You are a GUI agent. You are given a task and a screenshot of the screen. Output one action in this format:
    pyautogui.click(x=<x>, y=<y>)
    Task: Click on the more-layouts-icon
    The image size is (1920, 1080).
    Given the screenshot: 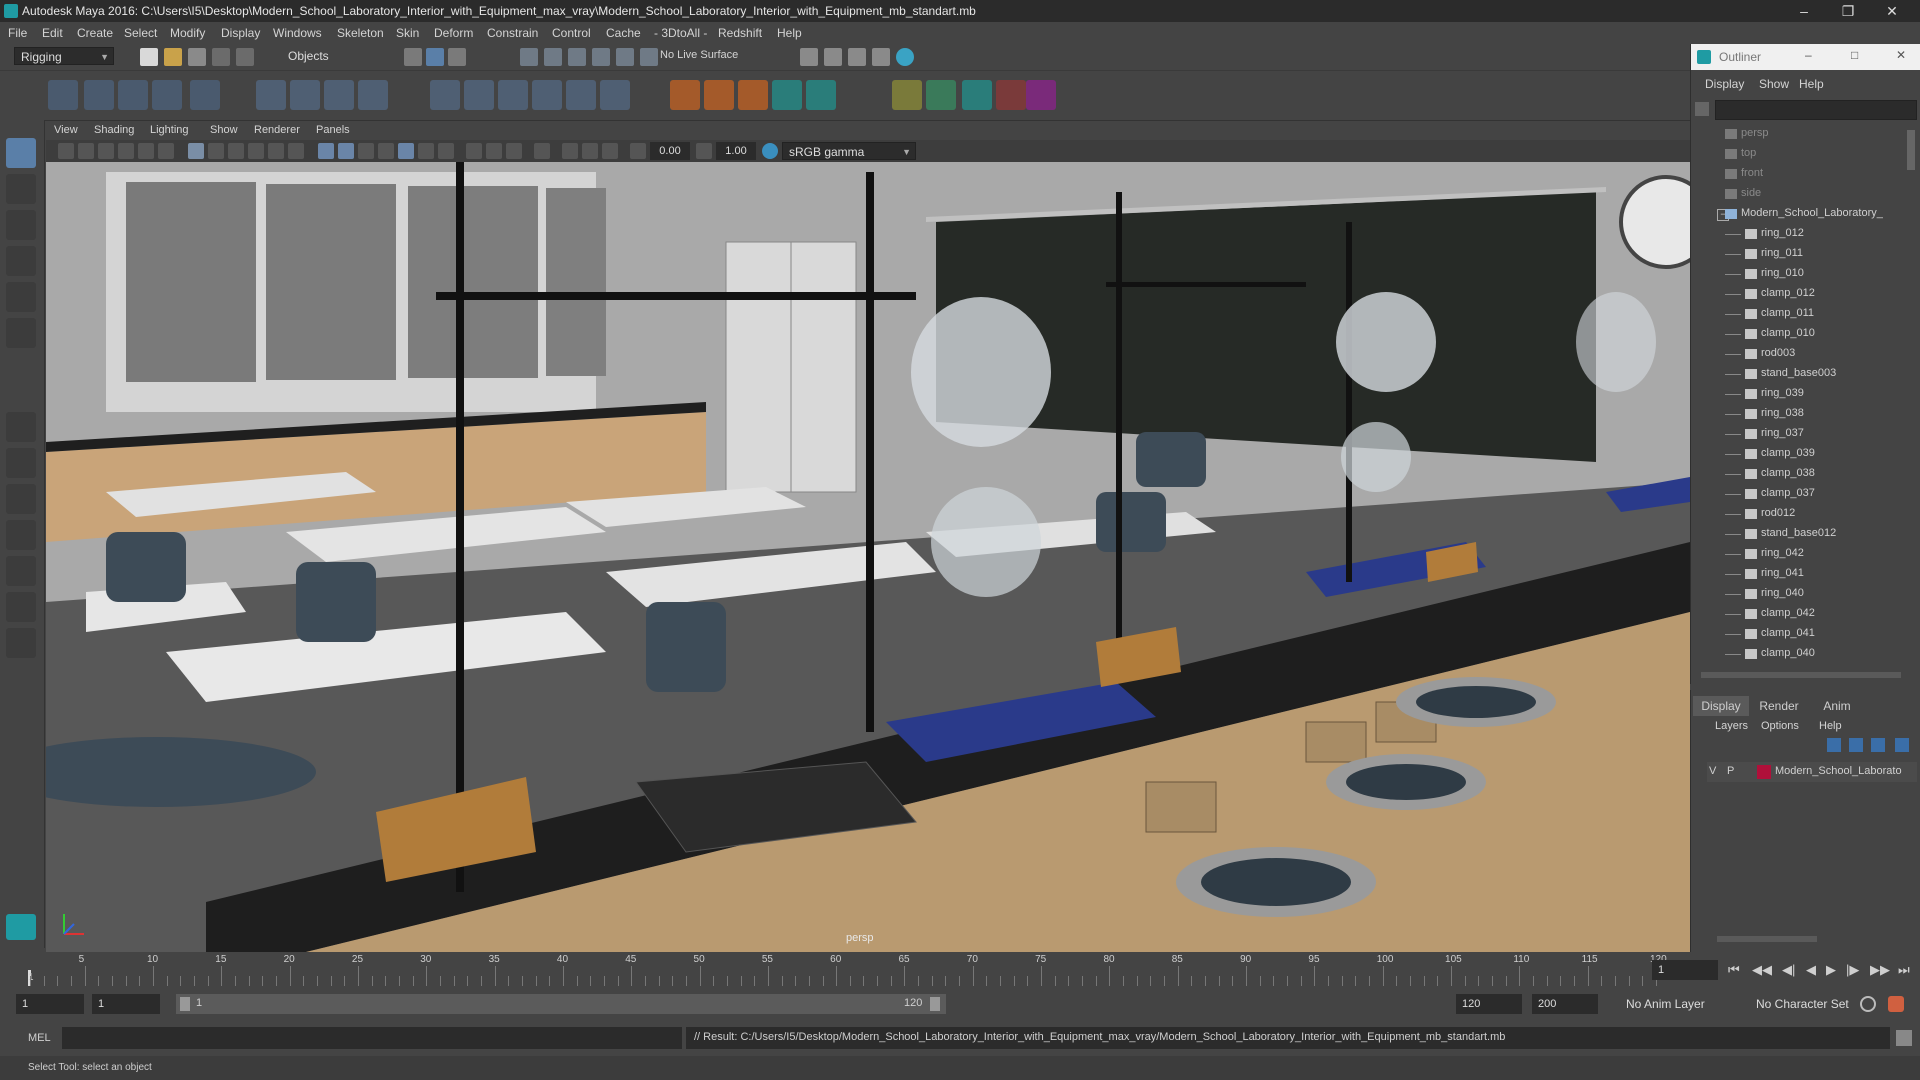 What is the action you would take?
    pyautogui.click(x=21, y=643)
    